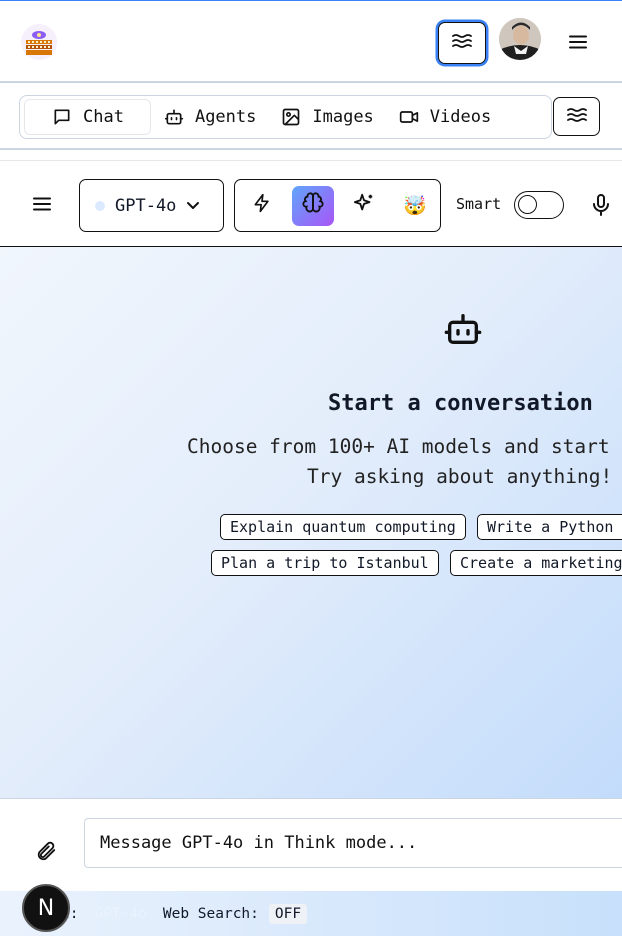 The image size is (622, 952). What do you see at coordinates (601, 205) in the screenshot?
I see `microphone-icon` at bounding box center [601, 205].